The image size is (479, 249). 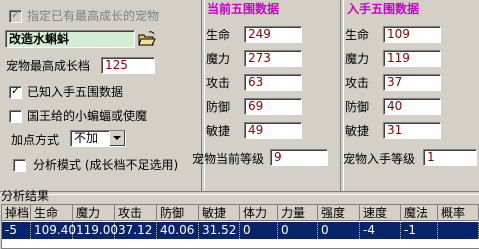 I want to click on results-title: 分析结果, so click(x=25, y=196).